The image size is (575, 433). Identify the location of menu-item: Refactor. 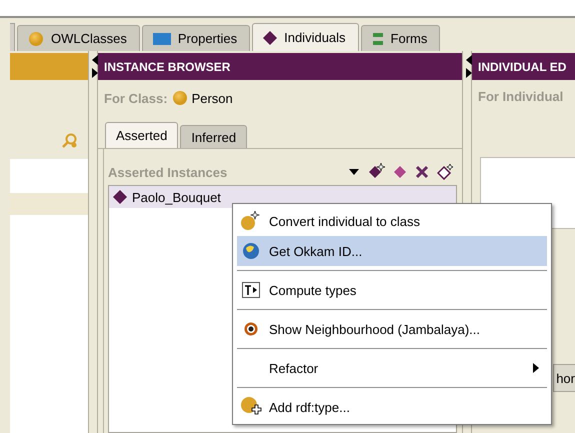
(392, 368).